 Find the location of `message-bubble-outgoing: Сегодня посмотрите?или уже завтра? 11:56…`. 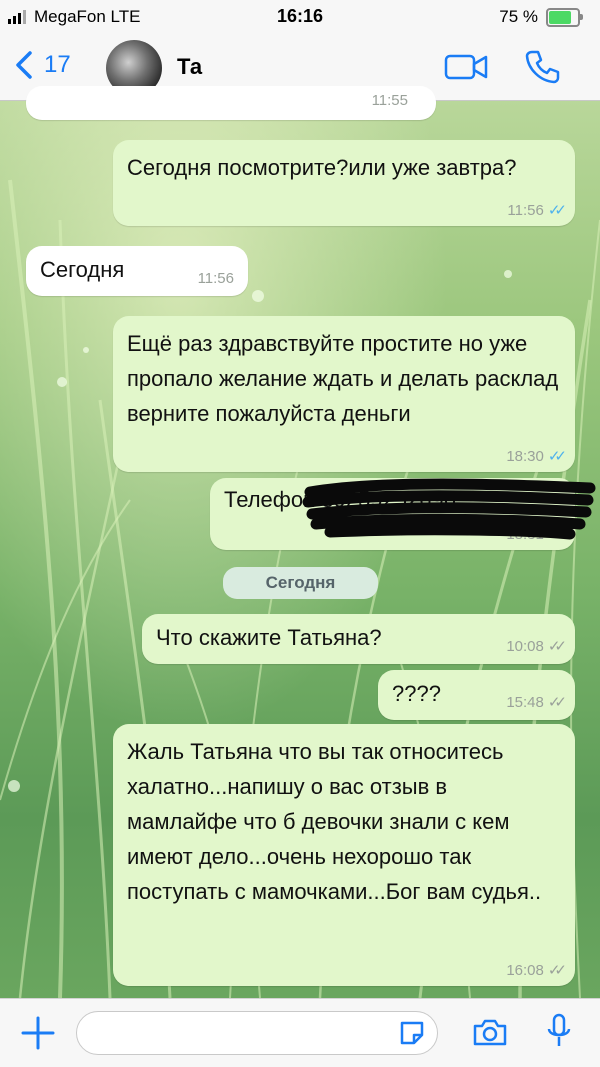

message-bubble-outgoing: Сегодня посмотрите?или уже завтра? 11:56… is located at coordinates (344, 183).